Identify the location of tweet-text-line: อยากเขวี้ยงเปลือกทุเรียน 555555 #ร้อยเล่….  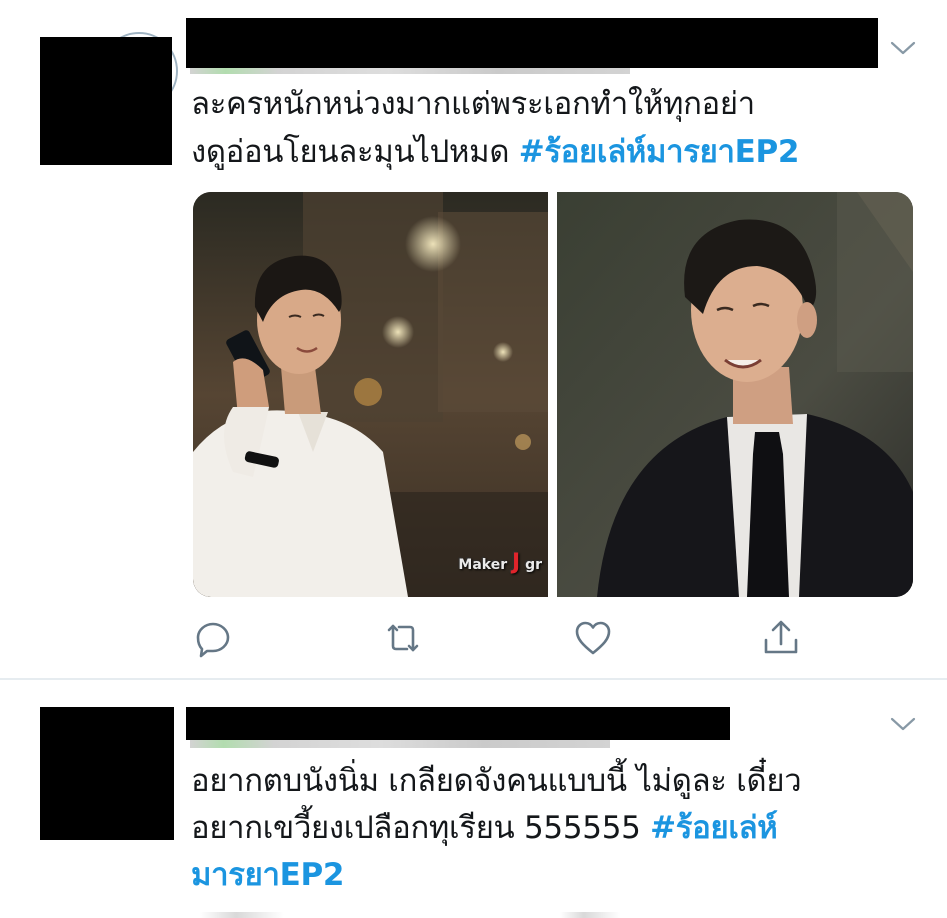
(551, 828).